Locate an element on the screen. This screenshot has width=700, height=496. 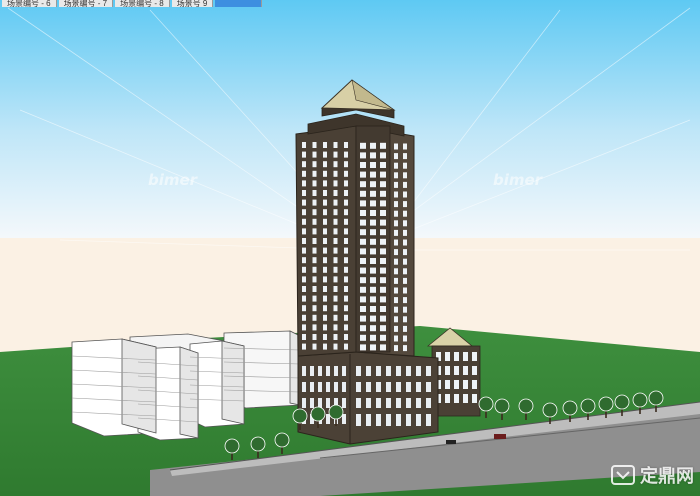
scene-tab: 场景编号 - 6 is located at coordinates (29, 3).